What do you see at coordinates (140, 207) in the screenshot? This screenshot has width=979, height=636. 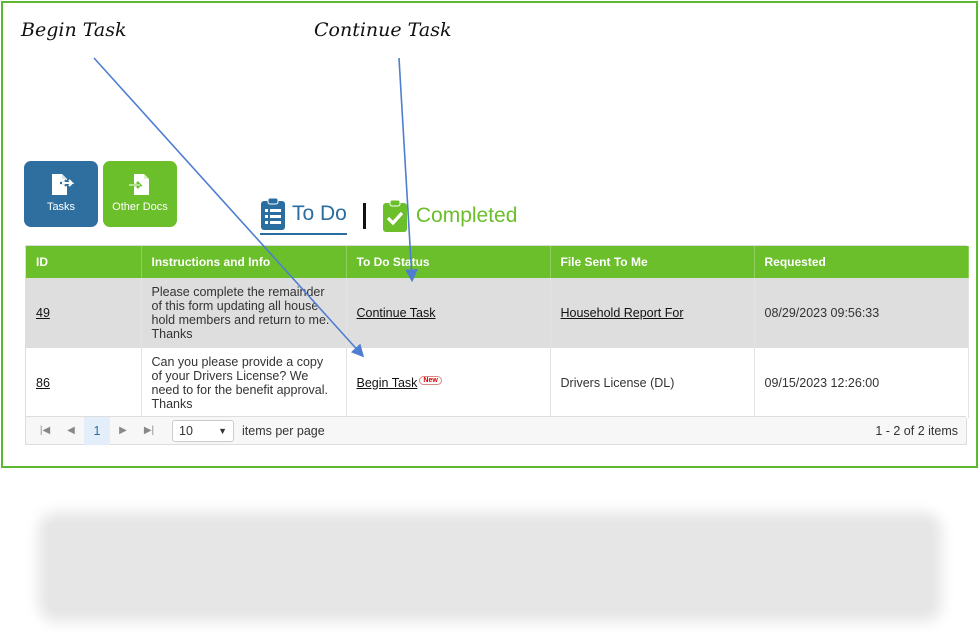 I see `other-docs-button-label: Other Docs` at bounding box center [140, 207].